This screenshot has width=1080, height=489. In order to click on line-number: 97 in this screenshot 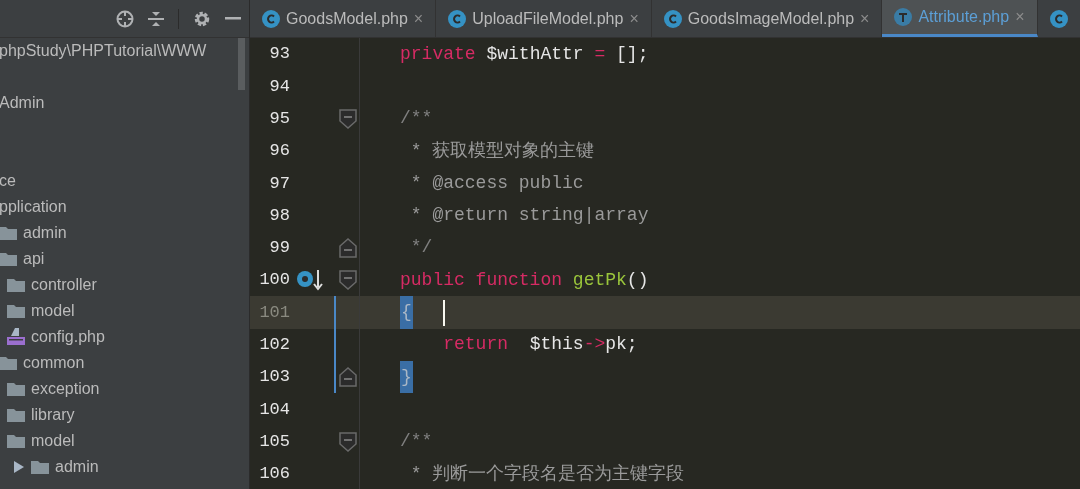, I will do `click(279, 183)`.